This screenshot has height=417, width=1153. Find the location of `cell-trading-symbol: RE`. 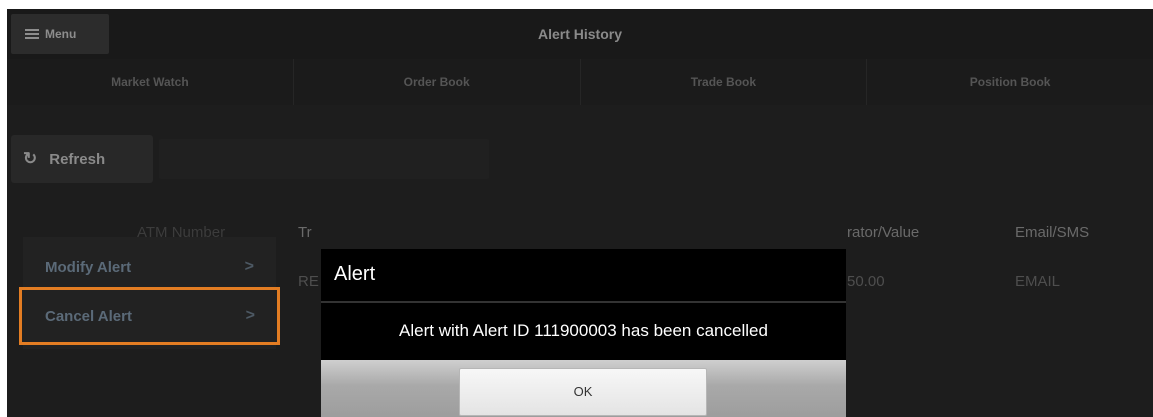

cell-trading-symbol: RE is located at coordinates (308, 281).